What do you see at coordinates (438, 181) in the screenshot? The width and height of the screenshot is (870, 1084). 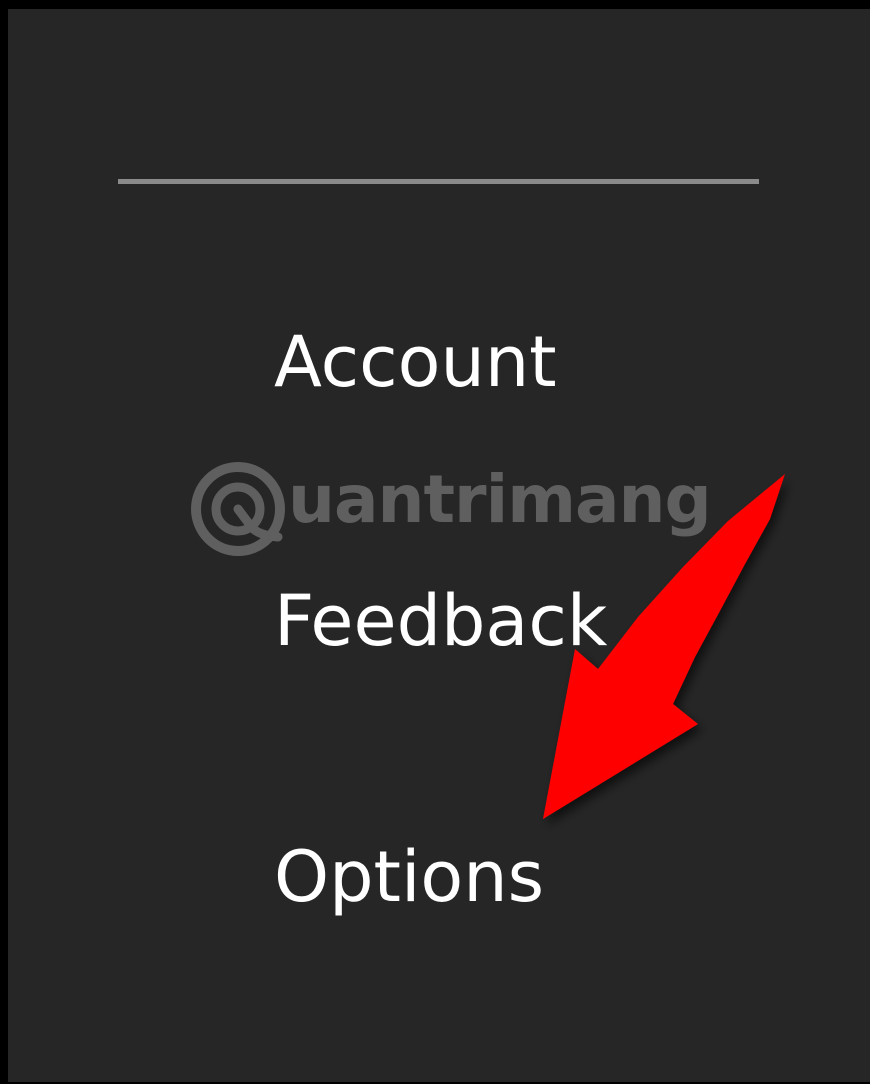 I see `menu-divider` at bounding box center [438, 181].